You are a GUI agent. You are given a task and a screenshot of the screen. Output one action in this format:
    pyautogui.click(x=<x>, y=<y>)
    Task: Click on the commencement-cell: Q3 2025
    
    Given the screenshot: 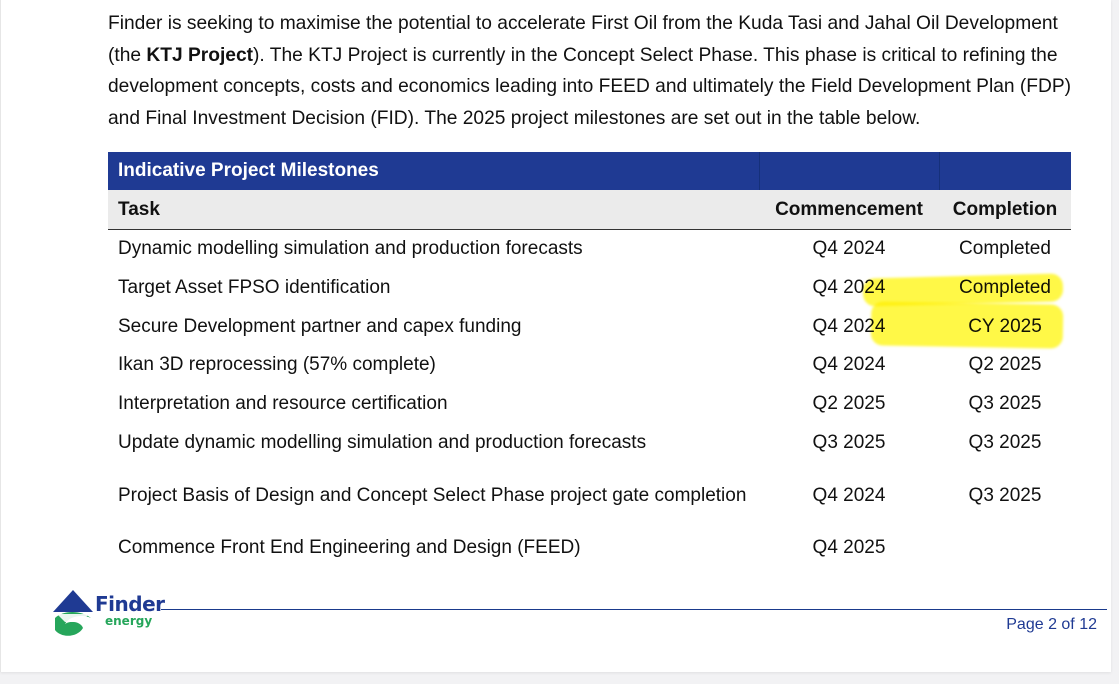 What is the action you would take?
    pyautogui.click(x=849, y=442)
    